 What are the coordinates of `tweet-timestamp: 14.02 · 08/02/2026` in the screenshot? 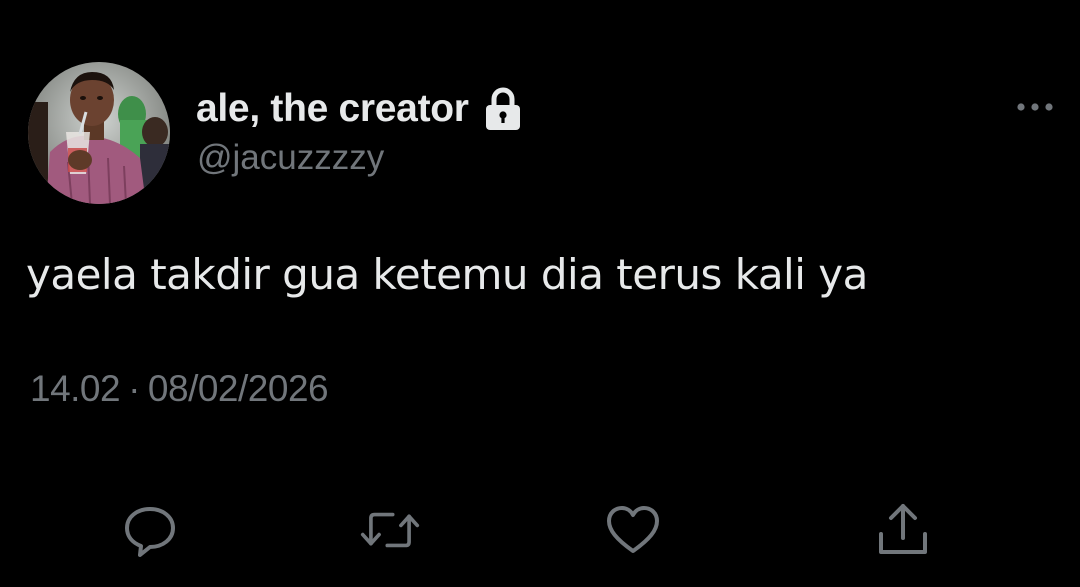 It's located at (179, 389).